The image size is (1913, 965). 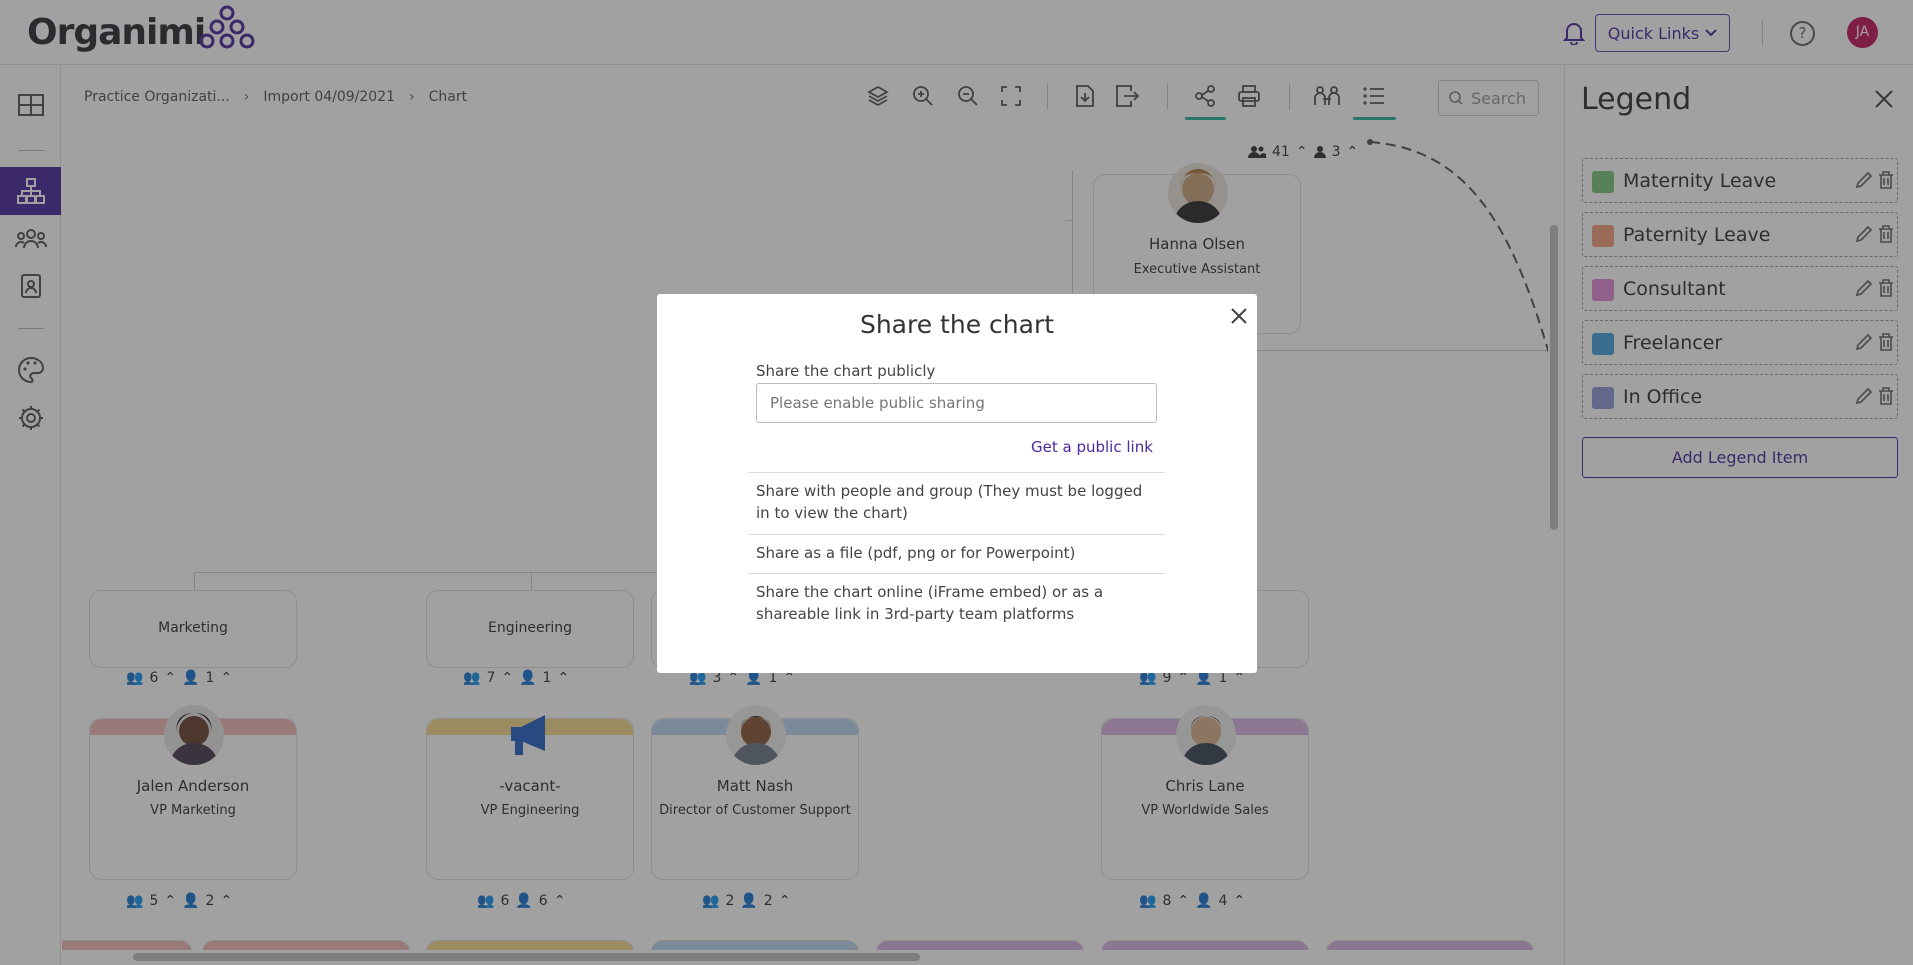 What do you see at coordinates (956, 403) in the screenshot?
I see `public-link-field` at bounding box center [956, 403].